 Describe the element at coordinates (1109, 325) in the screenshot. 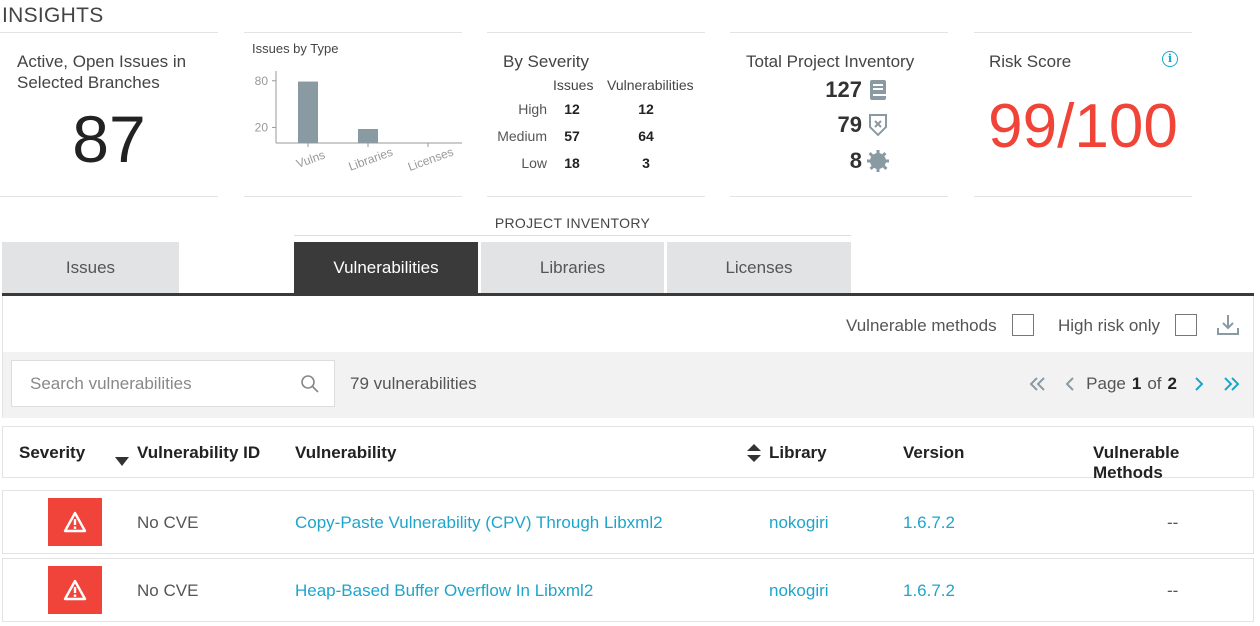

I see `high-risk-only-label: High risk only` at that location.